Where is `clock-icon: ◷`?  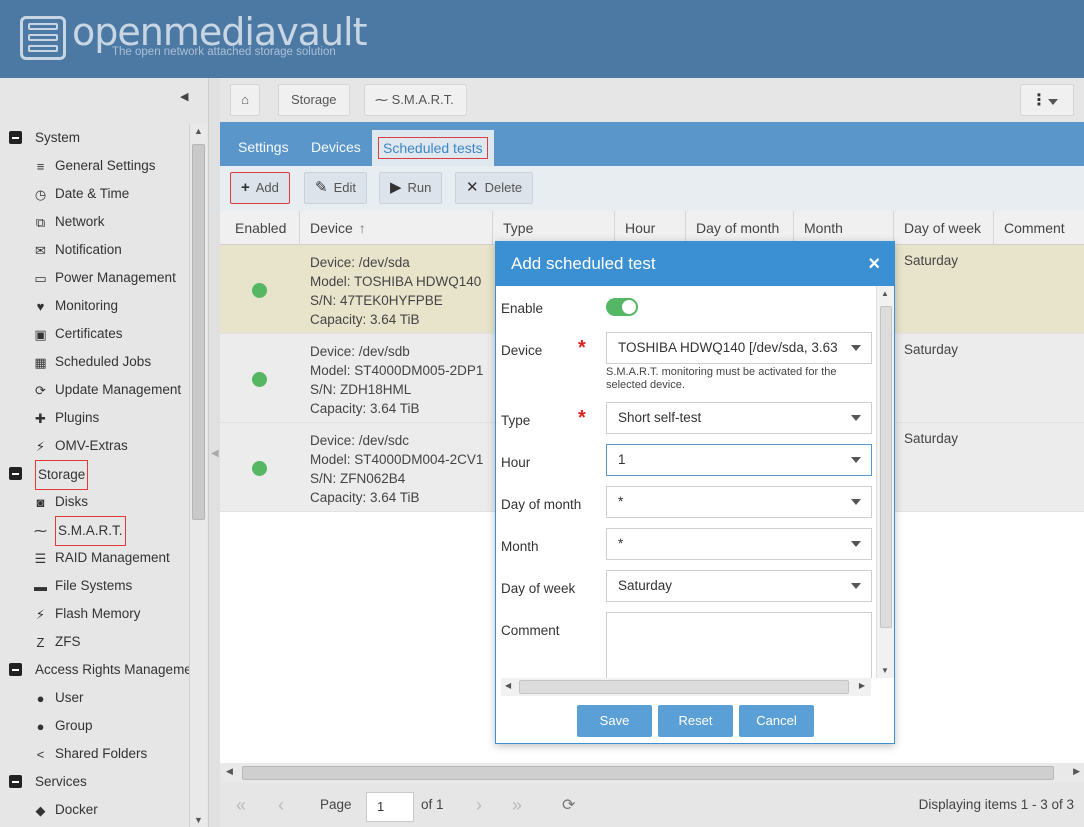 clock-icon: ◷ is located at coordinates (40, 194).